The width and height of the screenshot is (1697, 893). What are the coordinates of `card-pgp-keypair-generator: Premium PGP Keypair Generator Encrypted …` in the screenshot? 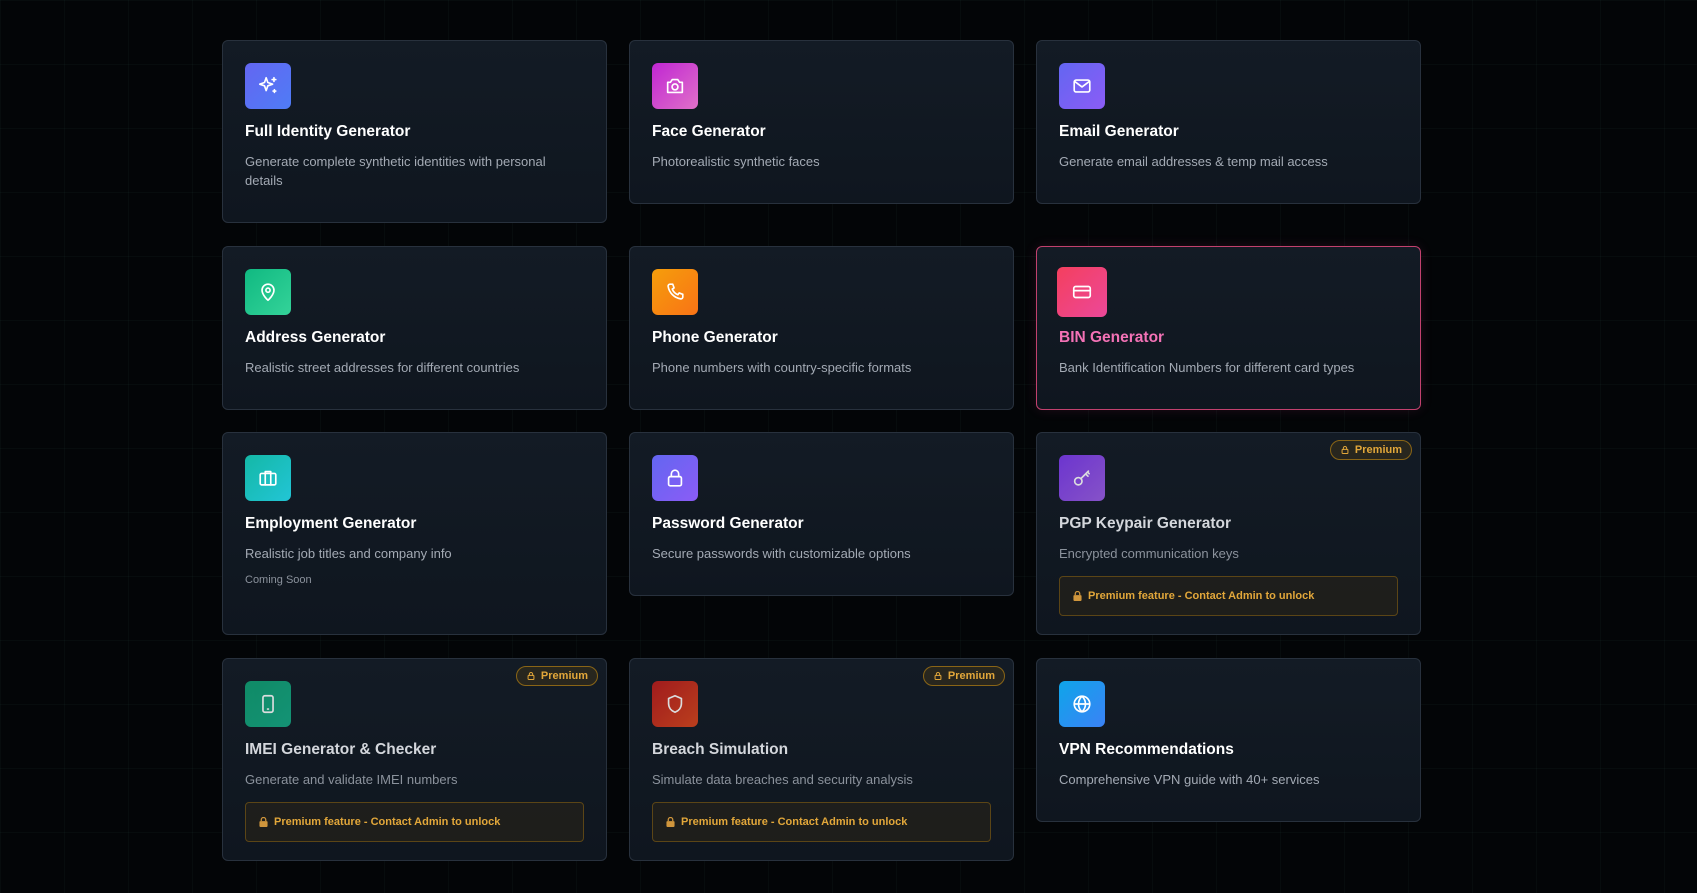 It's located at (1228, 533).